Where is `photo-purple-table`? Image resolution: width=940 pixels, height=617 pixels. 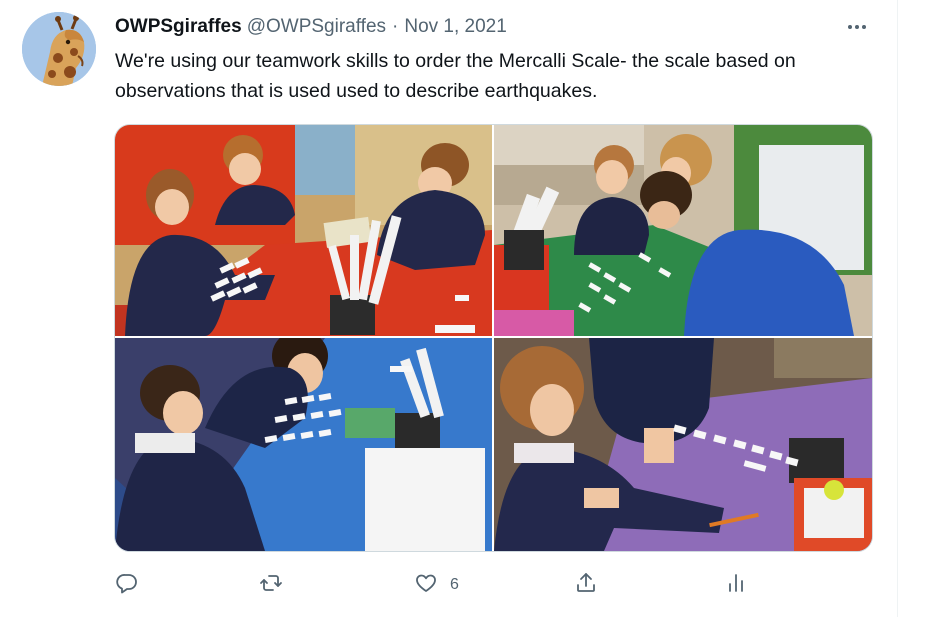
photo-purple-table is located at coordinates (683, 444).